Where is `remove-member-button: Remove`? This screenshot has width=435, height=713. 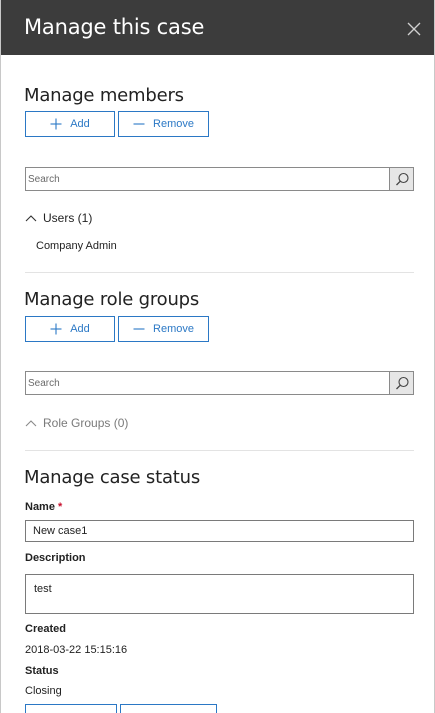
remove-member-button: Remove is located at coordinates (163, 124).